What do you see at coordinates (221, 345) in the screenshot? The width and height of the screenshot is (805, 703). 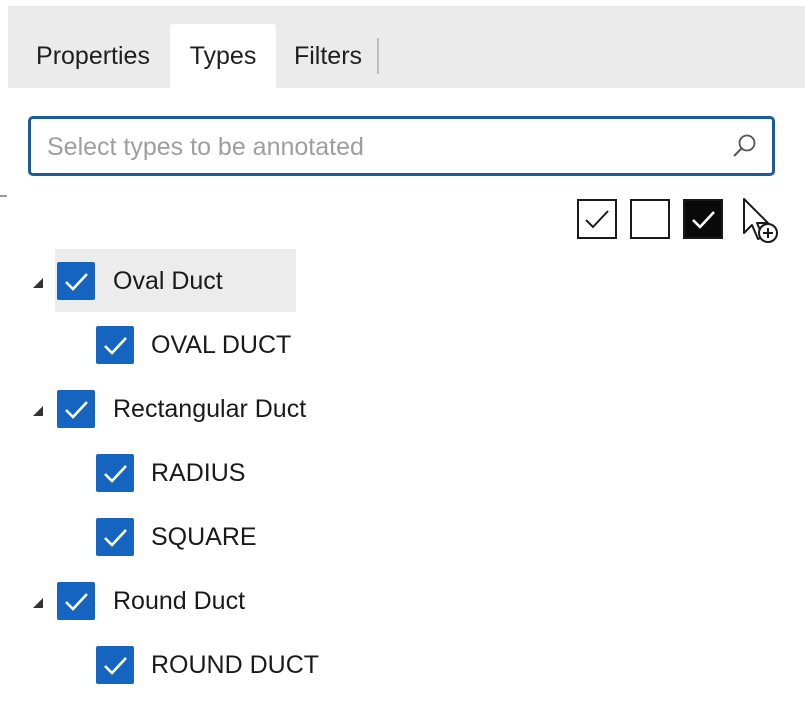 I see `tree-item-label: OVAL DUCT` at bounding box center [221, 345].